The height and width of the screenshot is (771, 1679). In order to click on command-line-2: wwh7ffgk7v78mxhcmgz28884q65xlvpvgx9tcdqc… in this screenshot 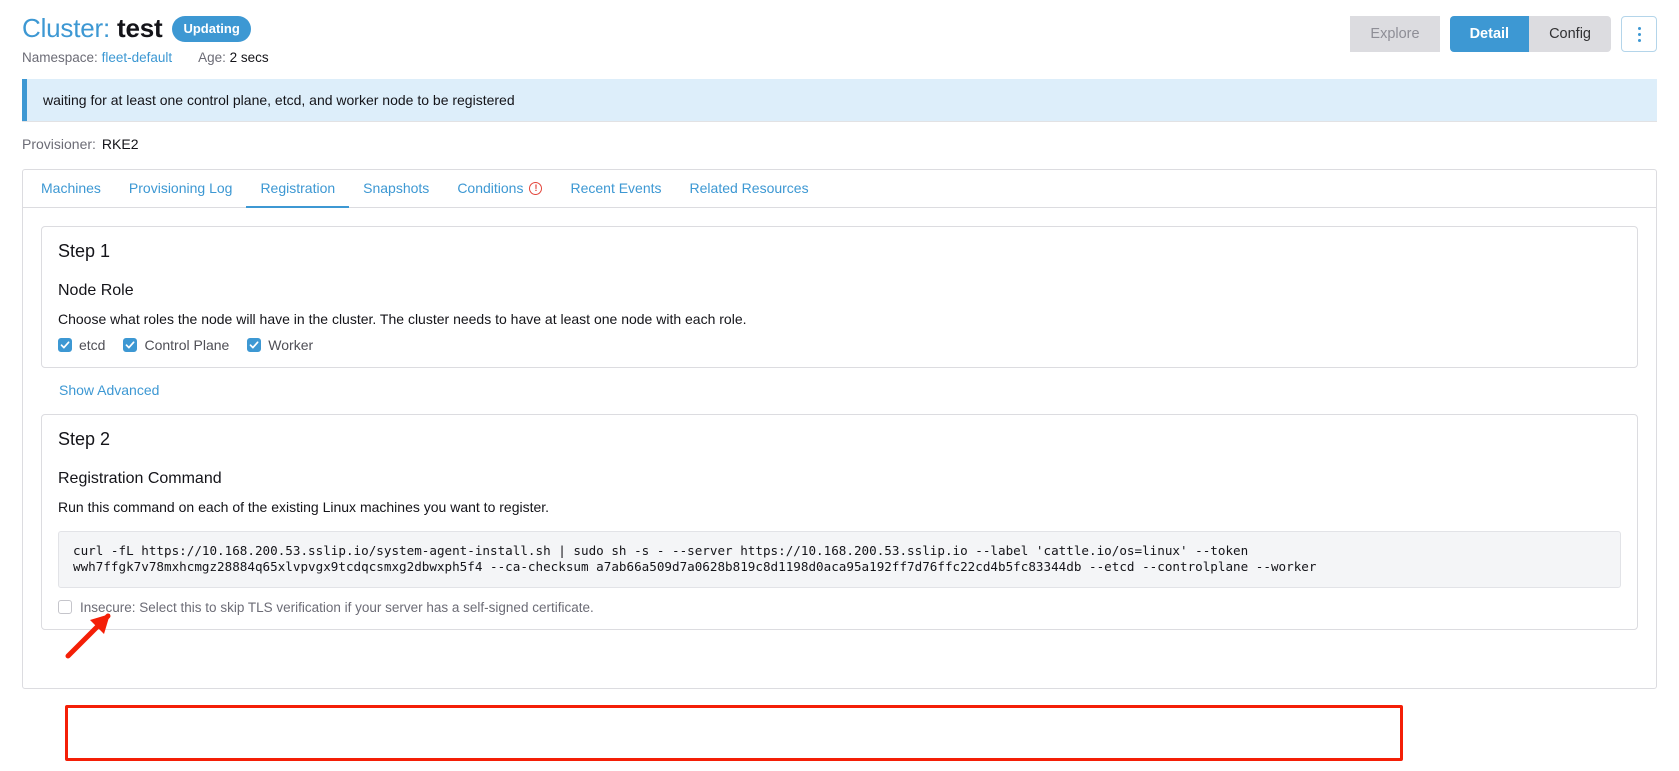, I will do `click(695, 567)`.